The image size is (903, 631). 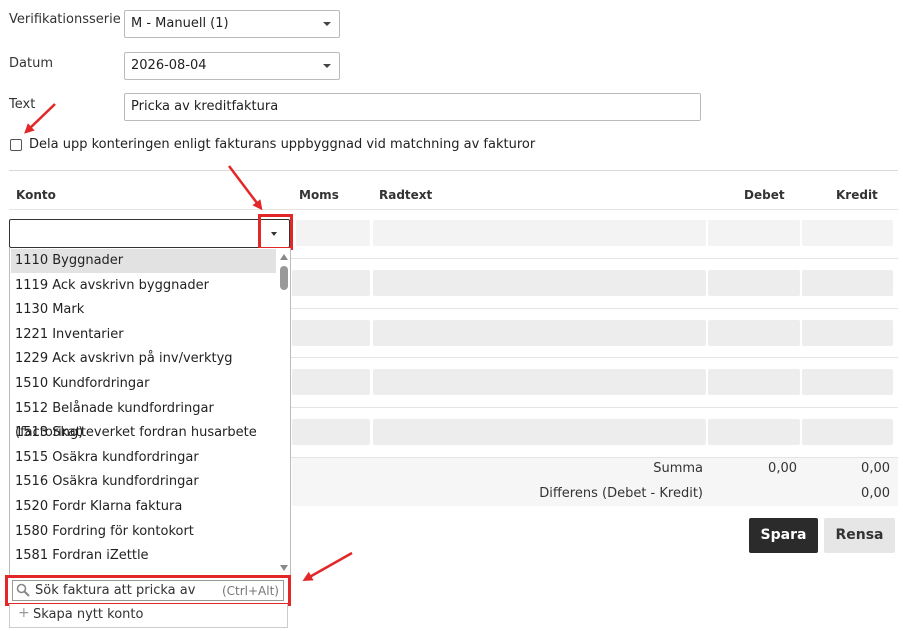 I want to click on row4-radtext-cell, so click(x=539, y=382).